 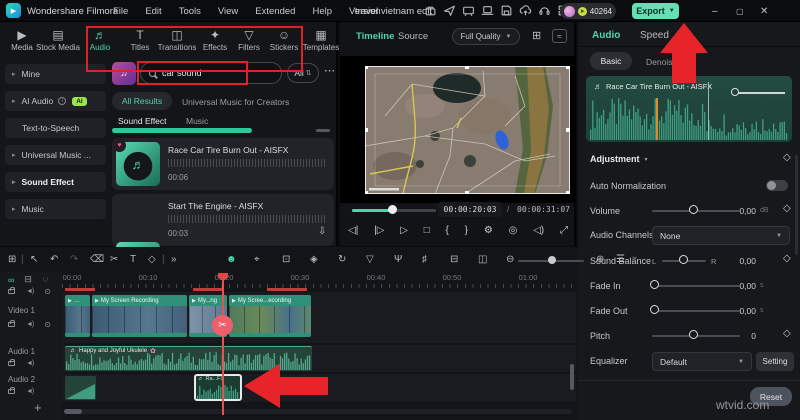 I want to click on equalizer-setting-button: Setting, so click(x=775, y=361).